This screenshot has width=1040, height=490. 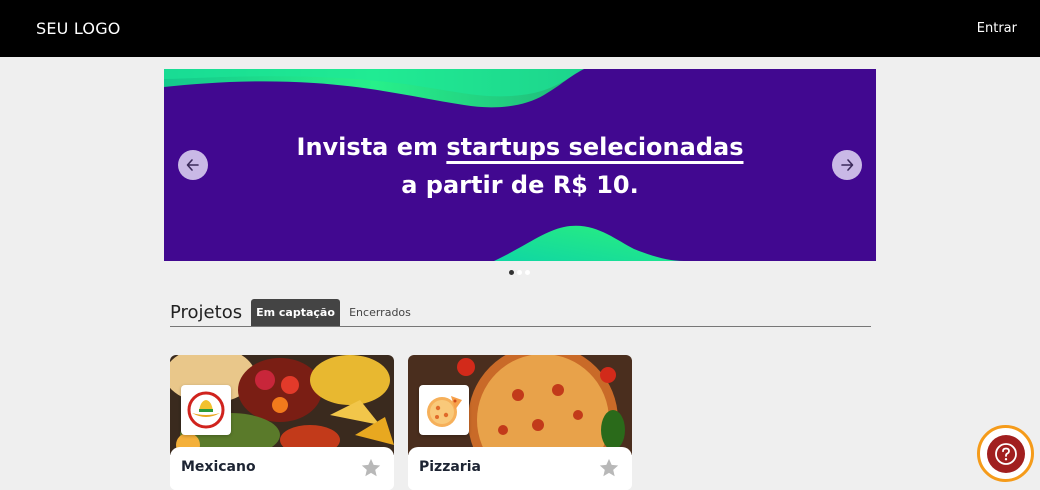 I want to click on carousel-prev-button, so click(x=193, y=165).